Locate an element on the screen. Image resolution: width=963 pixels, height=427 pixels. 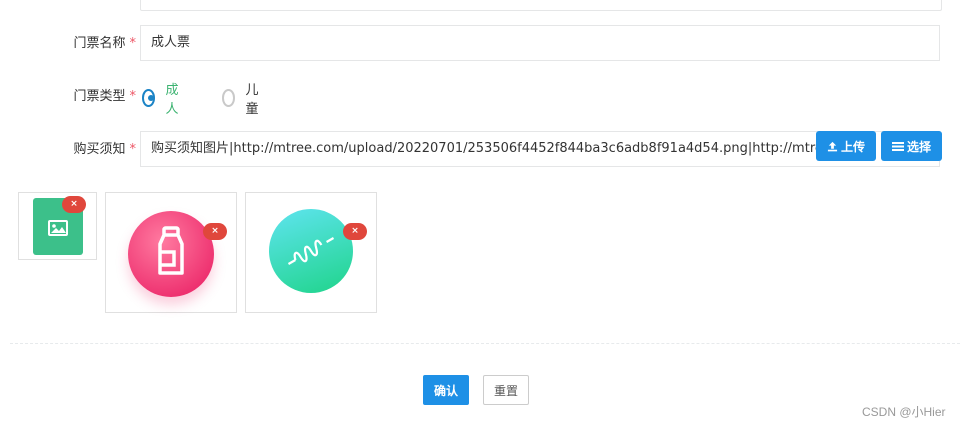
select-button: 选择 is located at coordinates (911, 146).